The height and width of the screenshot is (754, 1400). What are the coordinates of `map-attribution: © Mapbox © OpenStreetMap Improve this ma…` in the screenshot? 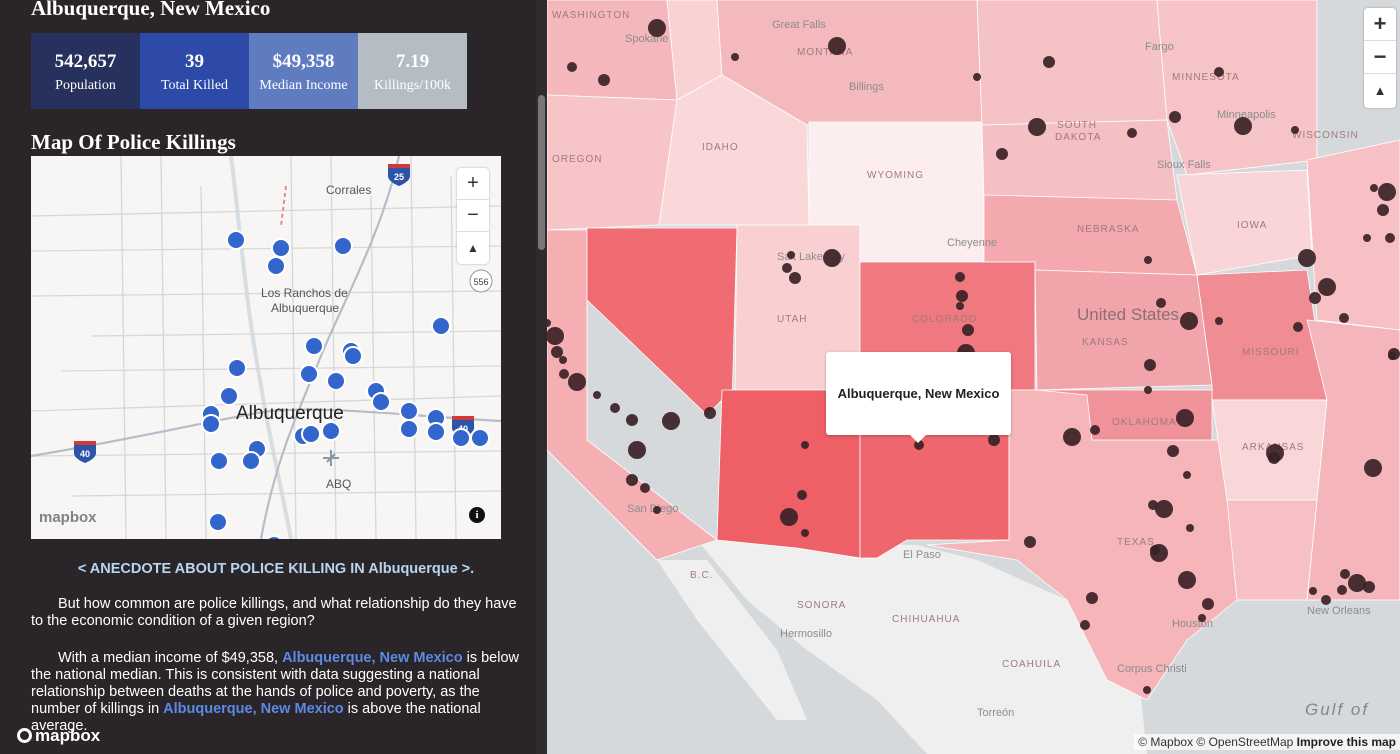 It's located at (1267, 742).